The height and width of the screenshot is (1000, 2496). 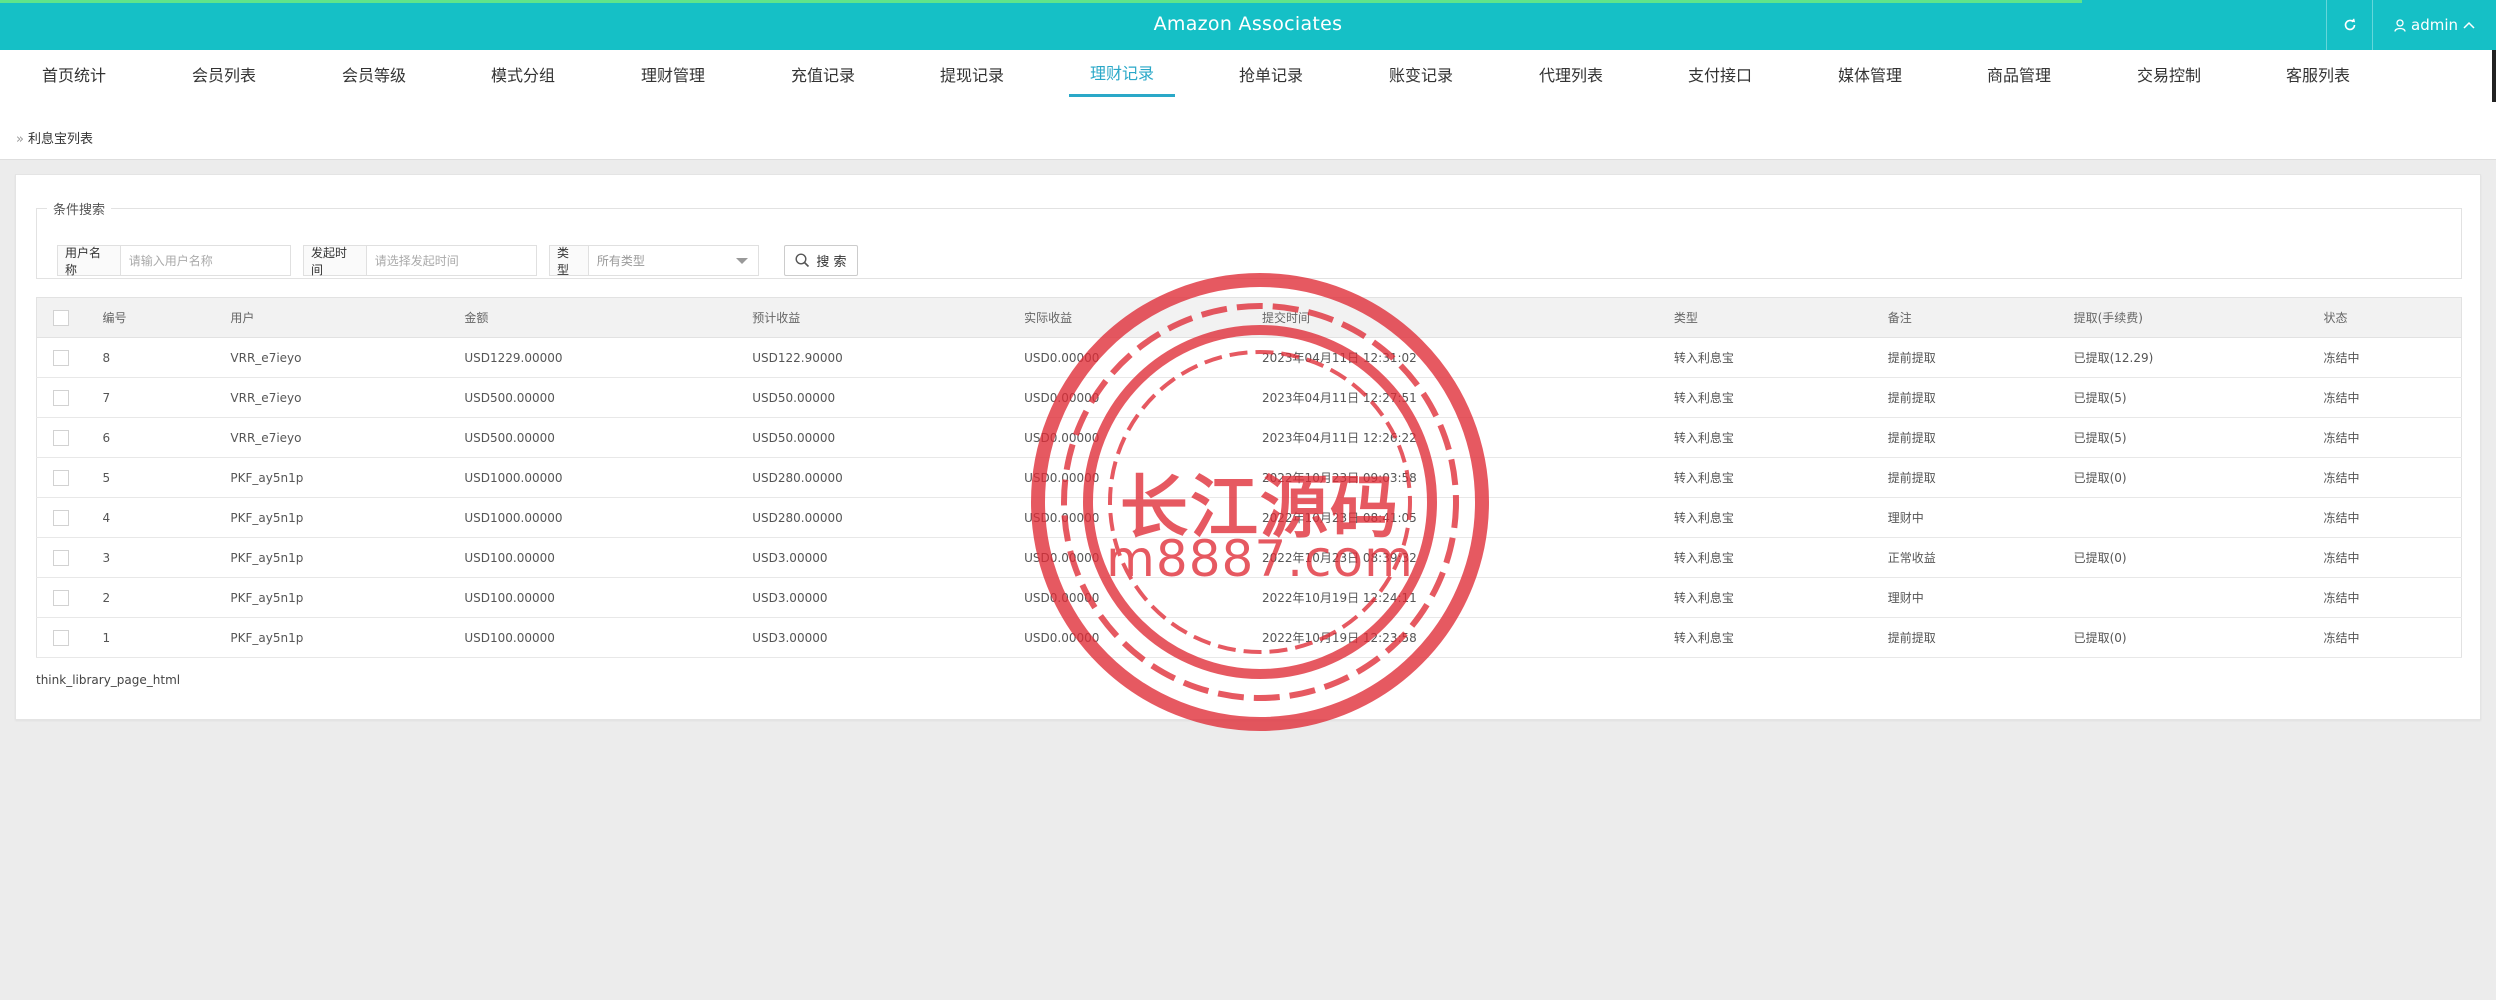 What do you see at coordinates (823, 73) in the screenshot?
I see `nav-item-recharge-records: 充值记录` at bounding box center [823, 73].